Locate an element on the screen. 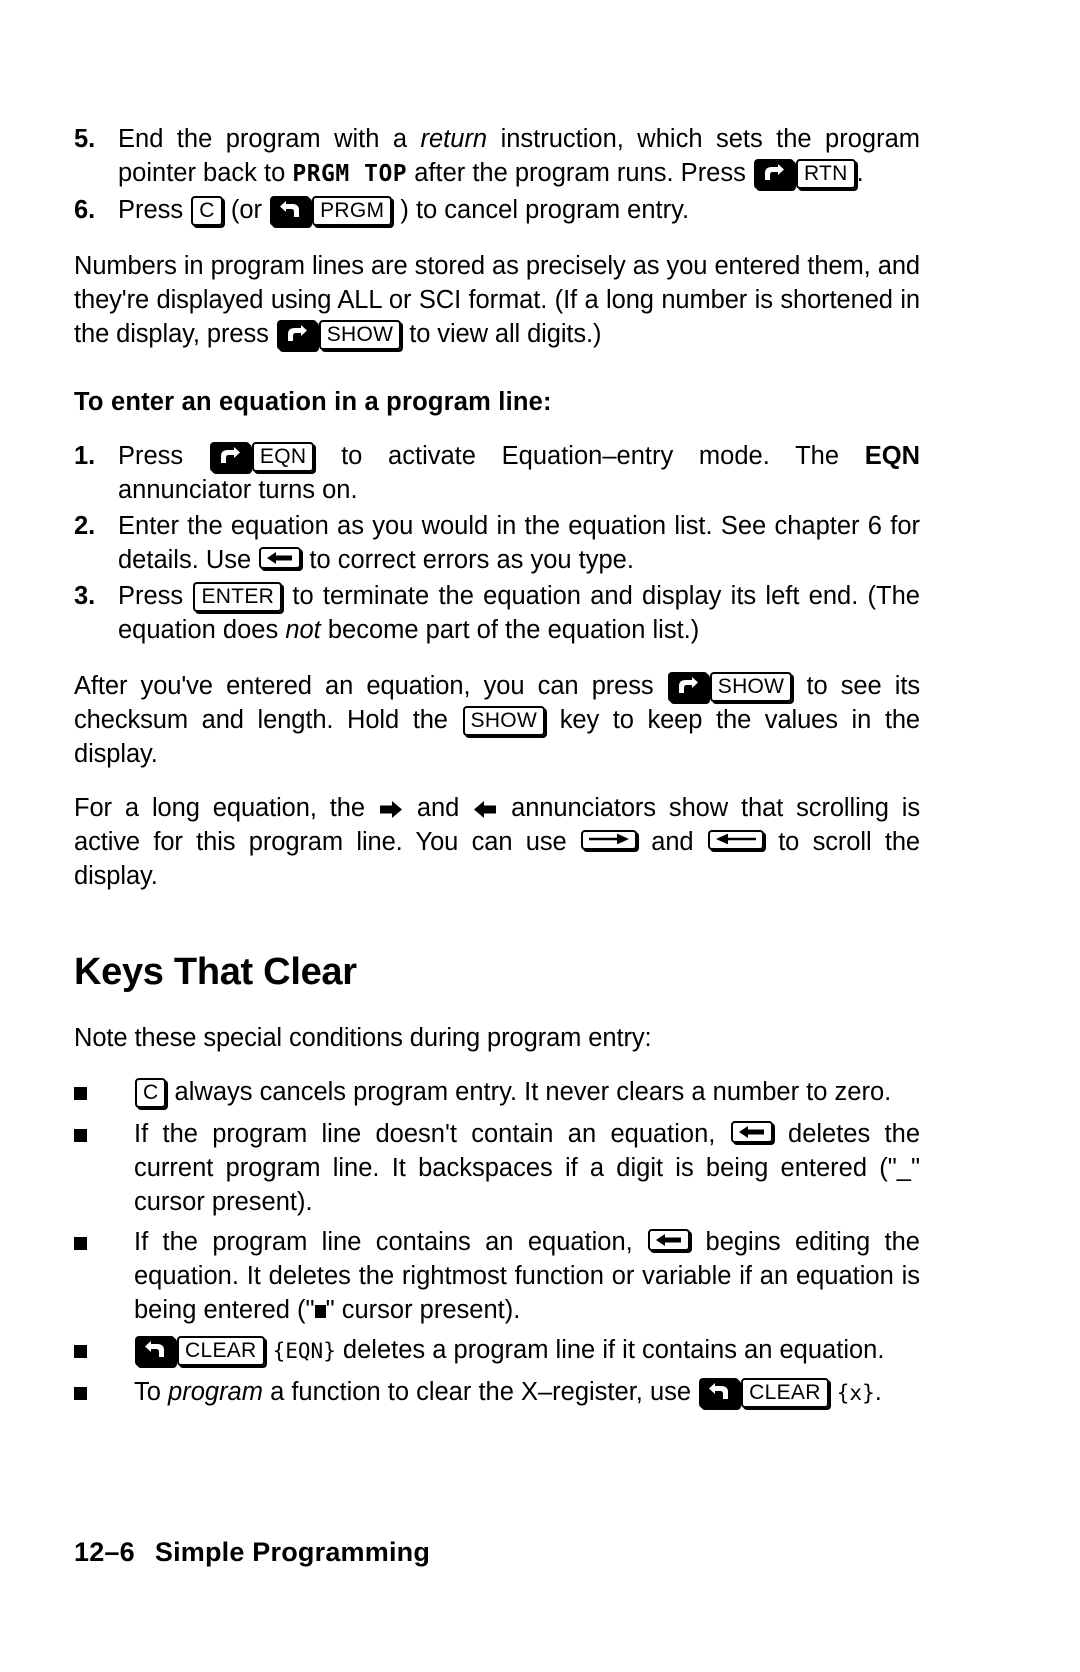  left-scroll-key is located at coordinates (735, 840).